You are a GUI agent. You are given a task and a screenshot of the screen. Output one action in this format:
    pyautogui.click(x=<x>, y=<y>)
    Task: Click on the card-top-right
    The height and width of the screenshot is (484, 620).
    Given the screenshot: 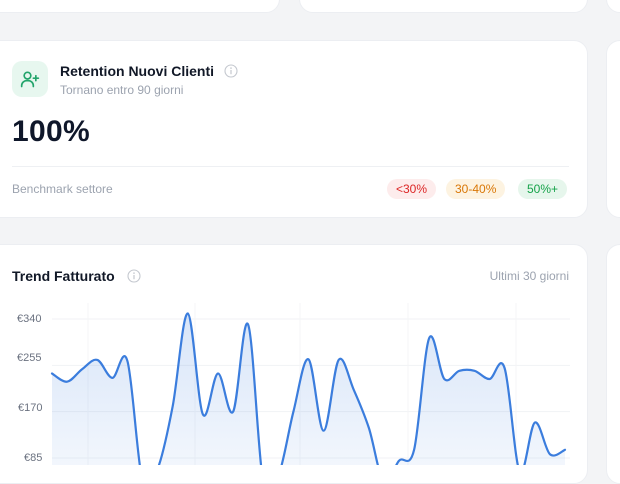 What is the action you would take?
    pyautogui.click(x=613, y=6)
    